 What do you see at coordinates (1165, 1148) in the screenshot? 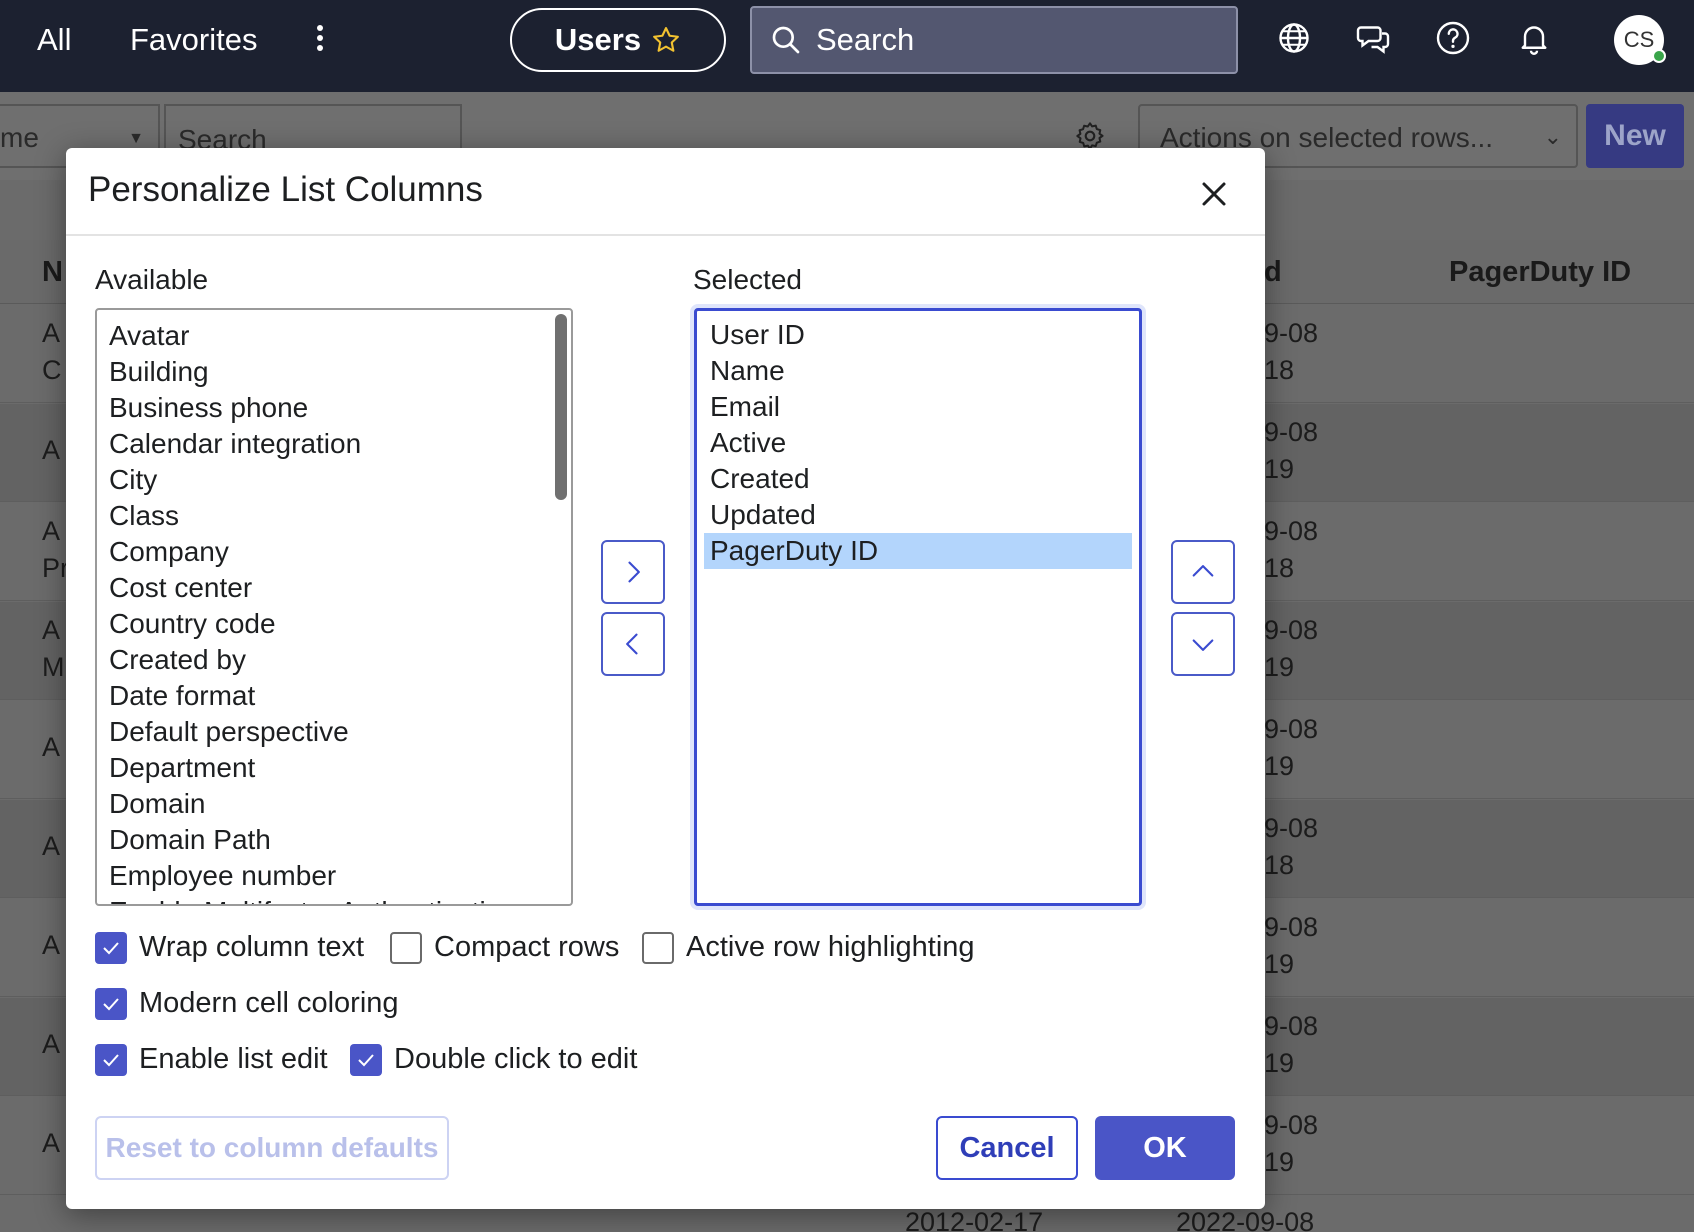
I see `ok-button: OK` at bounding box center [1165, 1148].